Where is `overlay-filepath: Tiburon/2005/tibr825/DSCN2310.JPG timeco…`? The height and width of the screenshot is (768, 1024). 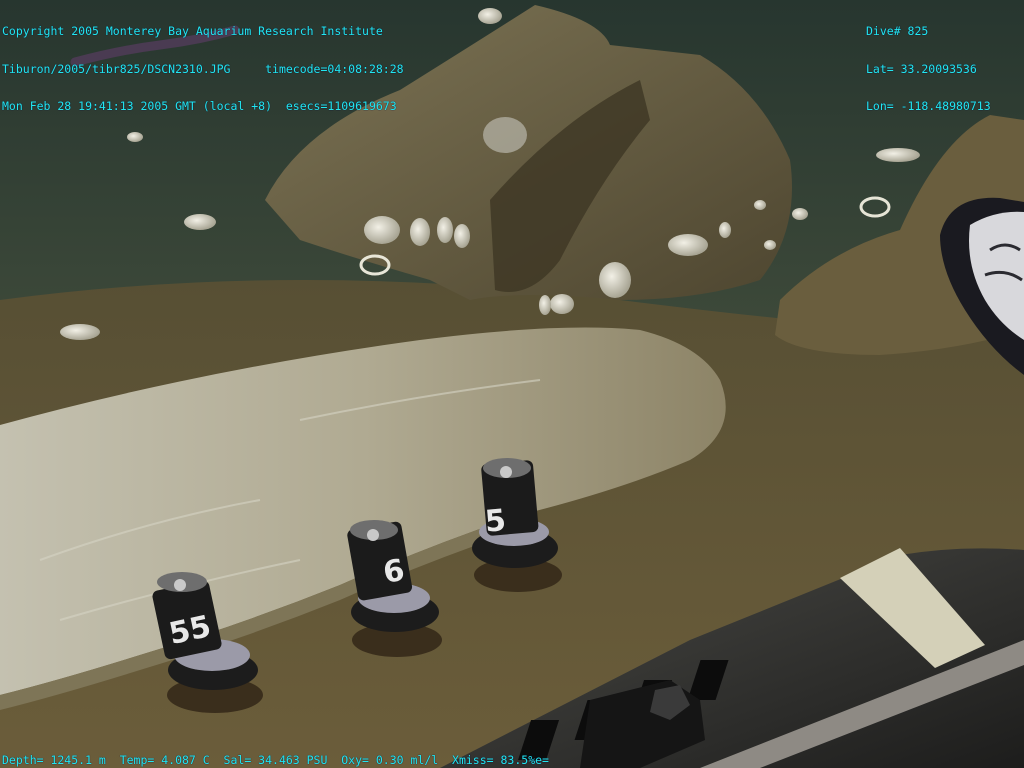
overlay-filepath: Tiburon/2005/tibr825/DSCN2310.JPG timeco… is located at coordinates (203, 68).